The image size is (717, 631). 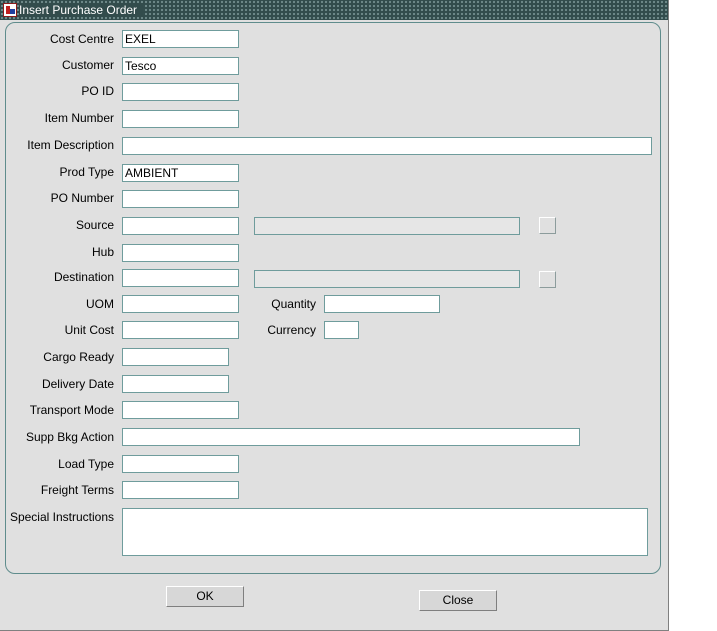 I want to click on uom-field, so click(x=180, y=304).